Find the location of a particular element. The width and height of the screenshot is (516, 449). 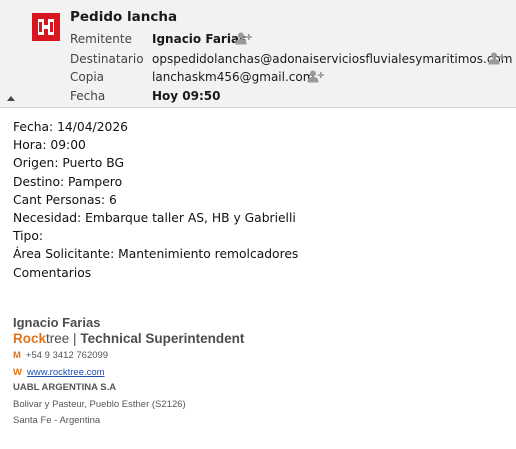

brand-tree: tree is located at coordinates (58, 338).